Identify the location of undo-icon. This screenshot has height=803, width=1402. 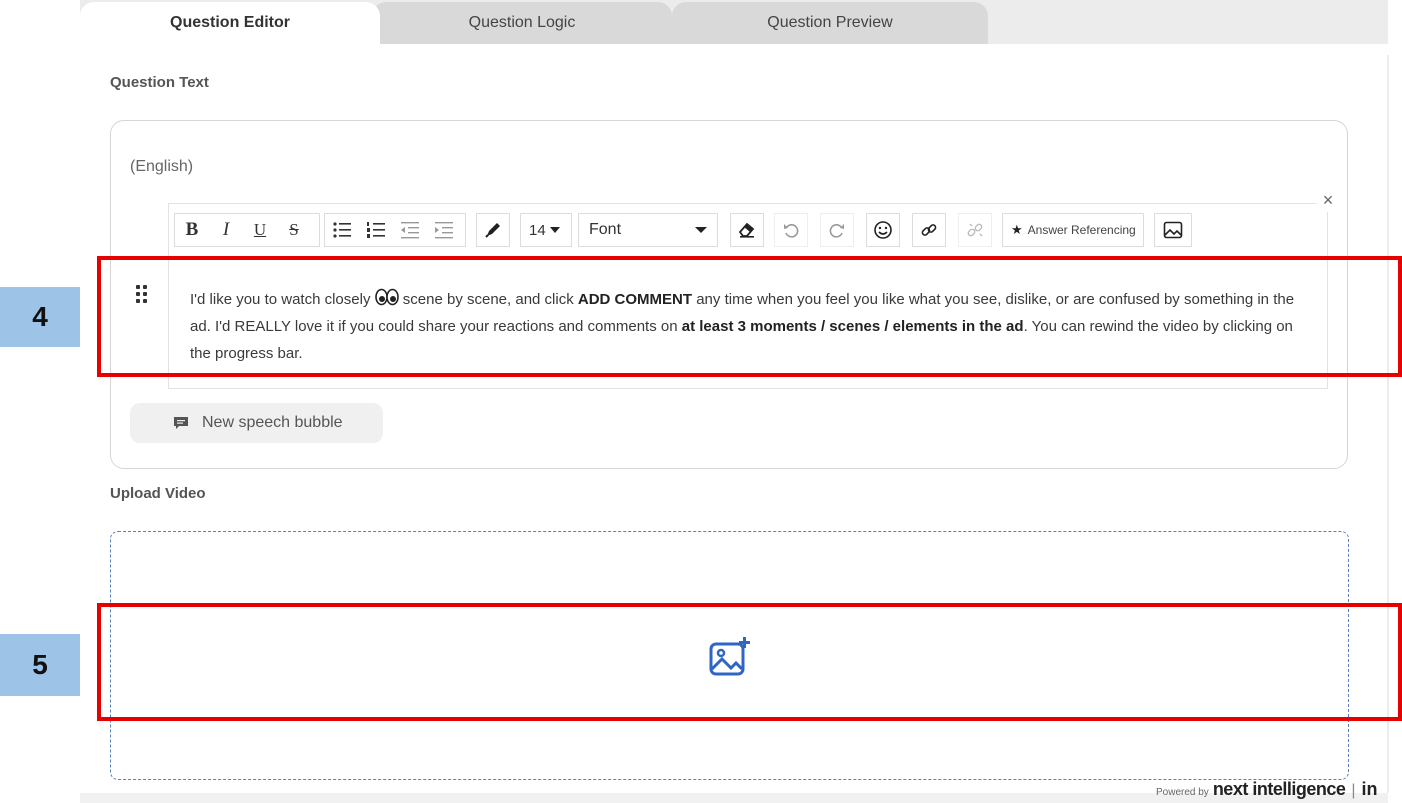
(791, 231).